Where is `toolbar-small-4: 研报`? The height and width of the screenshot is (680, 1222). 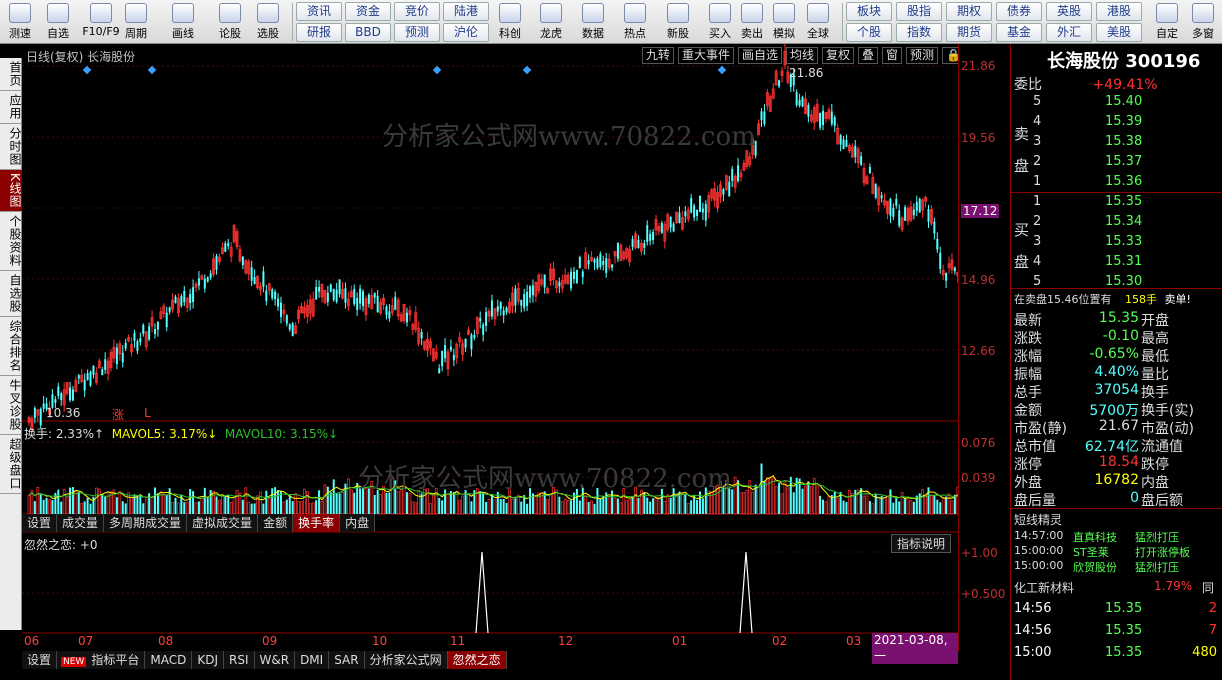
toolbar-small-4: 研报 is located at coordinates (319, 32).